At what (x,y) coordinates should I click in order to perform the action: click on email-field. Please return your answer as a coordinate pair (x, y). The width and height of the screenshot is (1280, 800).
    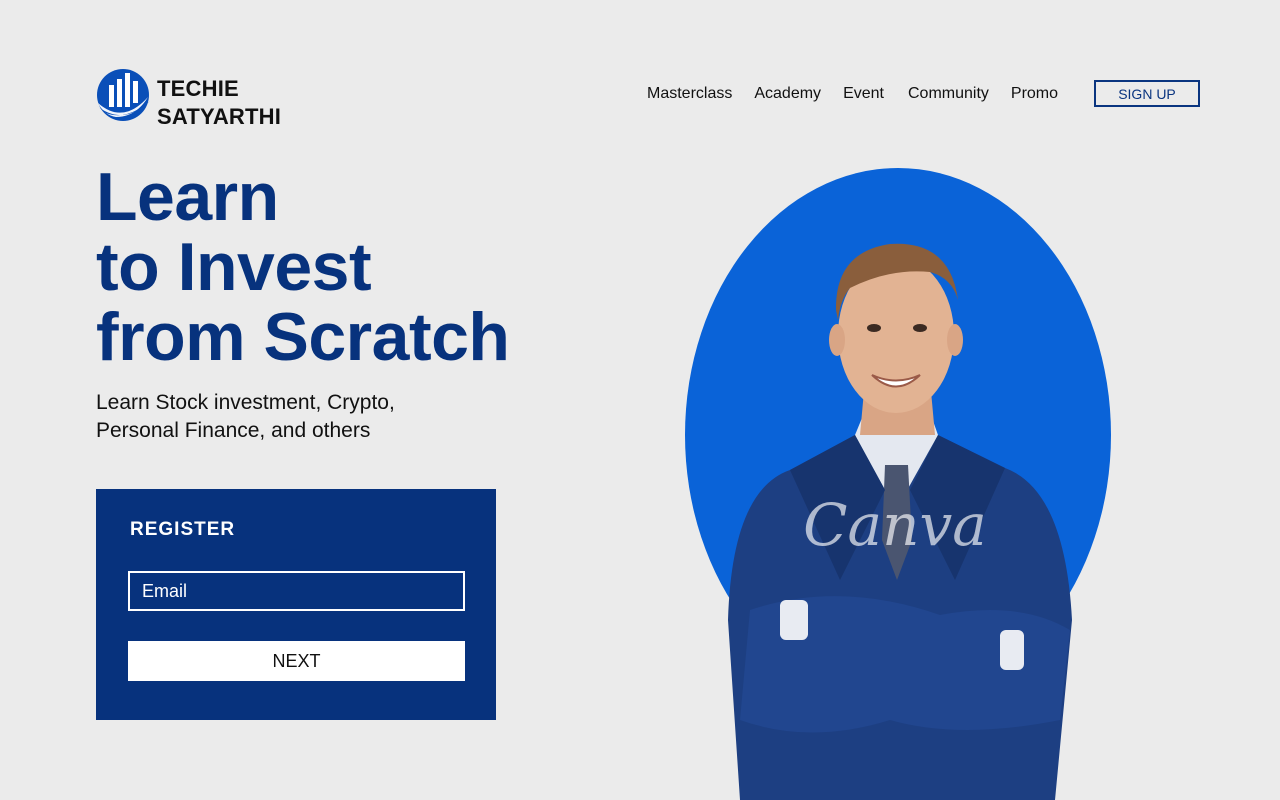
    Looking at the image, I should click on (296, 591).